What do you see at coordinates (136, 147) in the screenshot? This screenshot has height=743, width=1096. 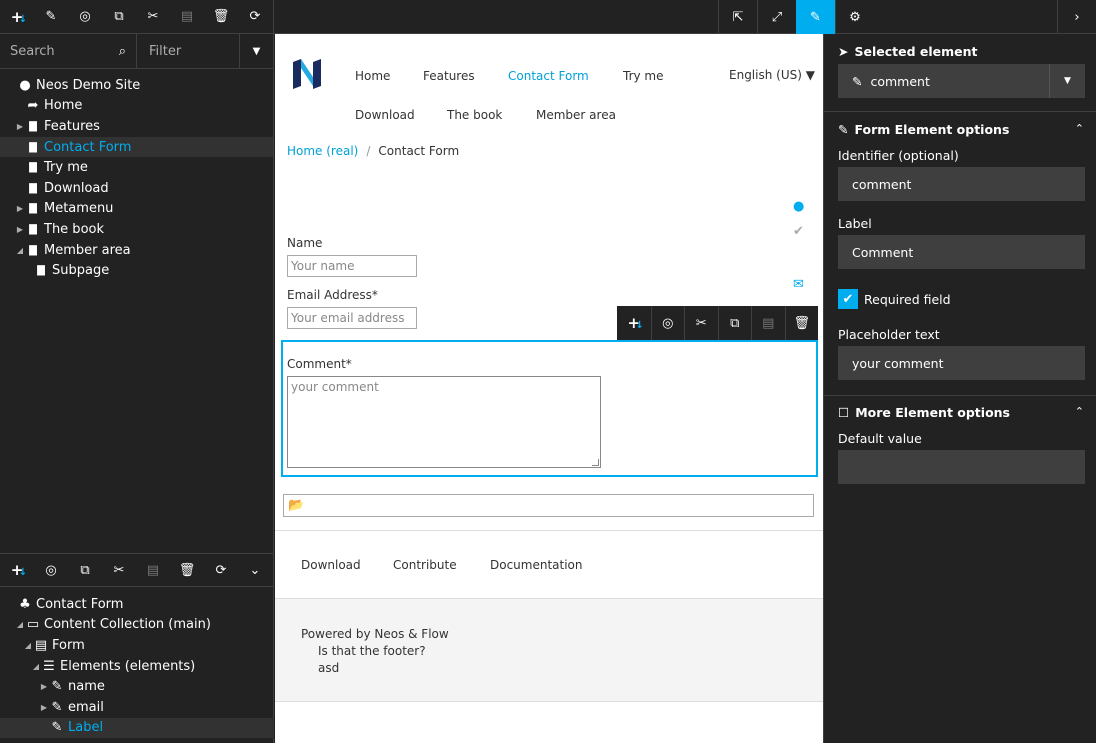 I see `tree-node: ▇ Contact Form` at bounding box center [136, 147].